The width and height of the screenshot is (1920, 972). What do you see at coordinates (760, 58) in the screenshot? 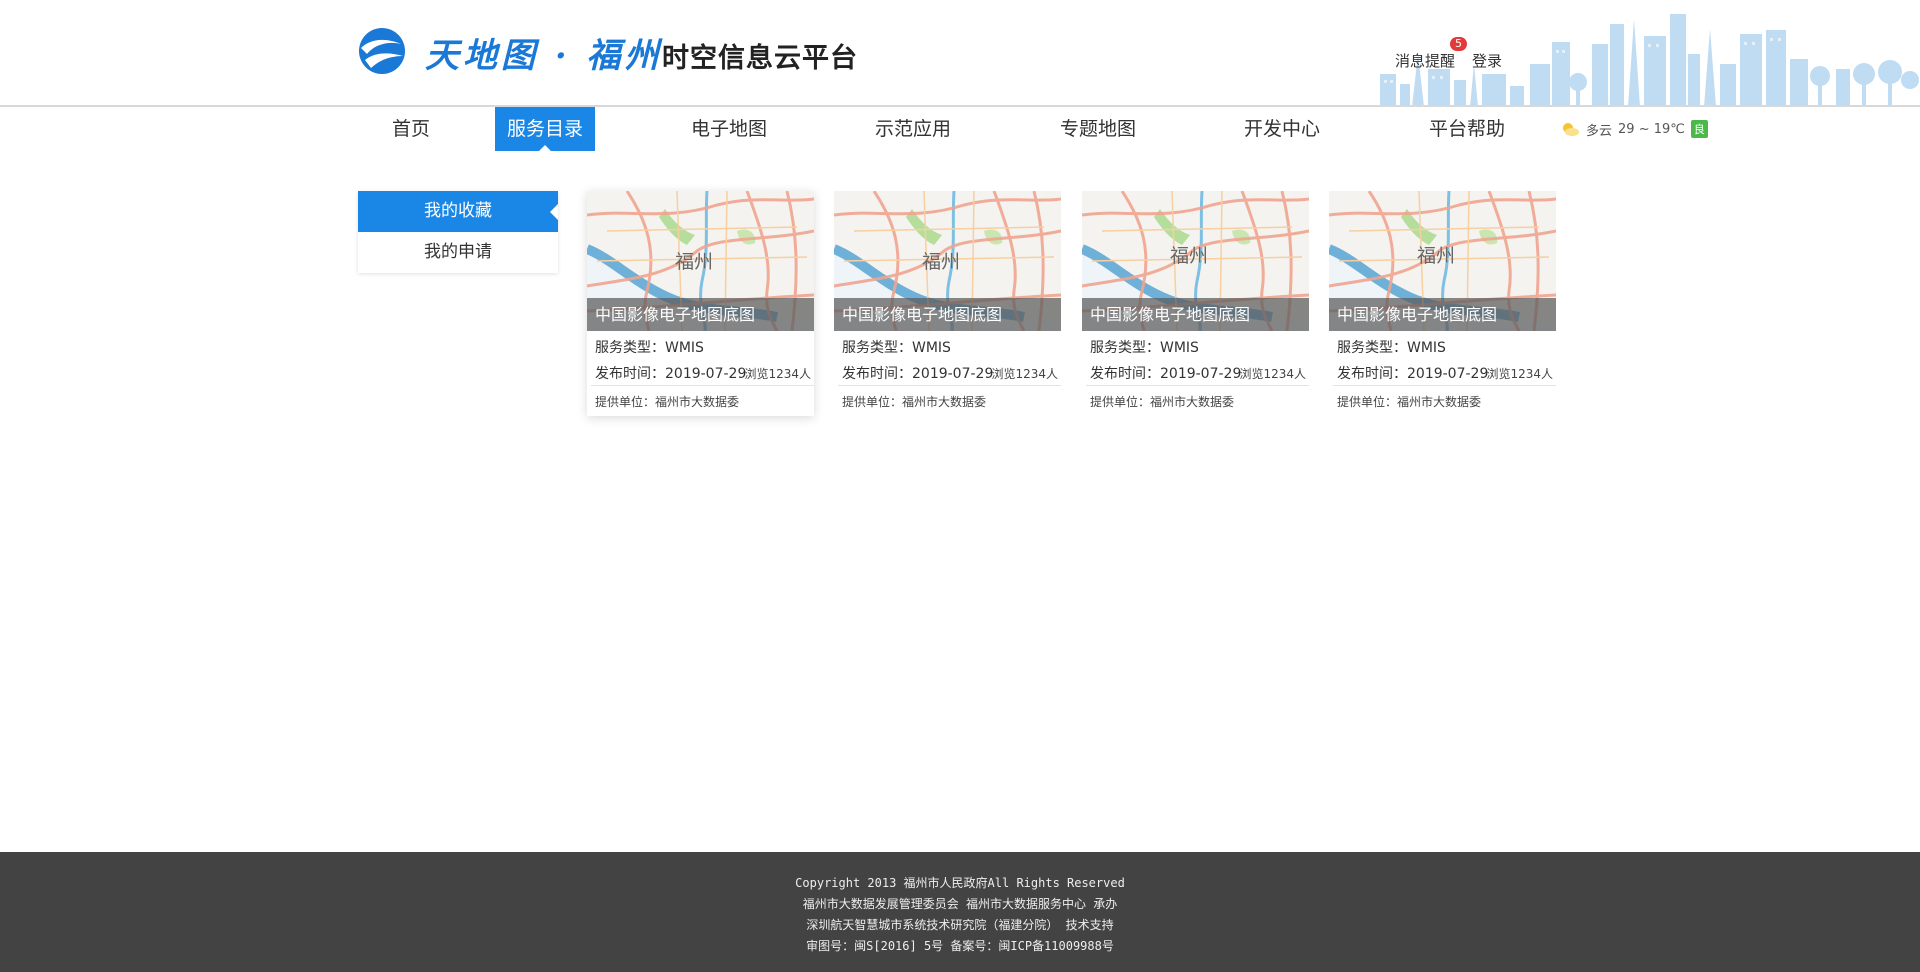
I see `platform-title: 时空信息云平台` at bounding box center [760, 58].